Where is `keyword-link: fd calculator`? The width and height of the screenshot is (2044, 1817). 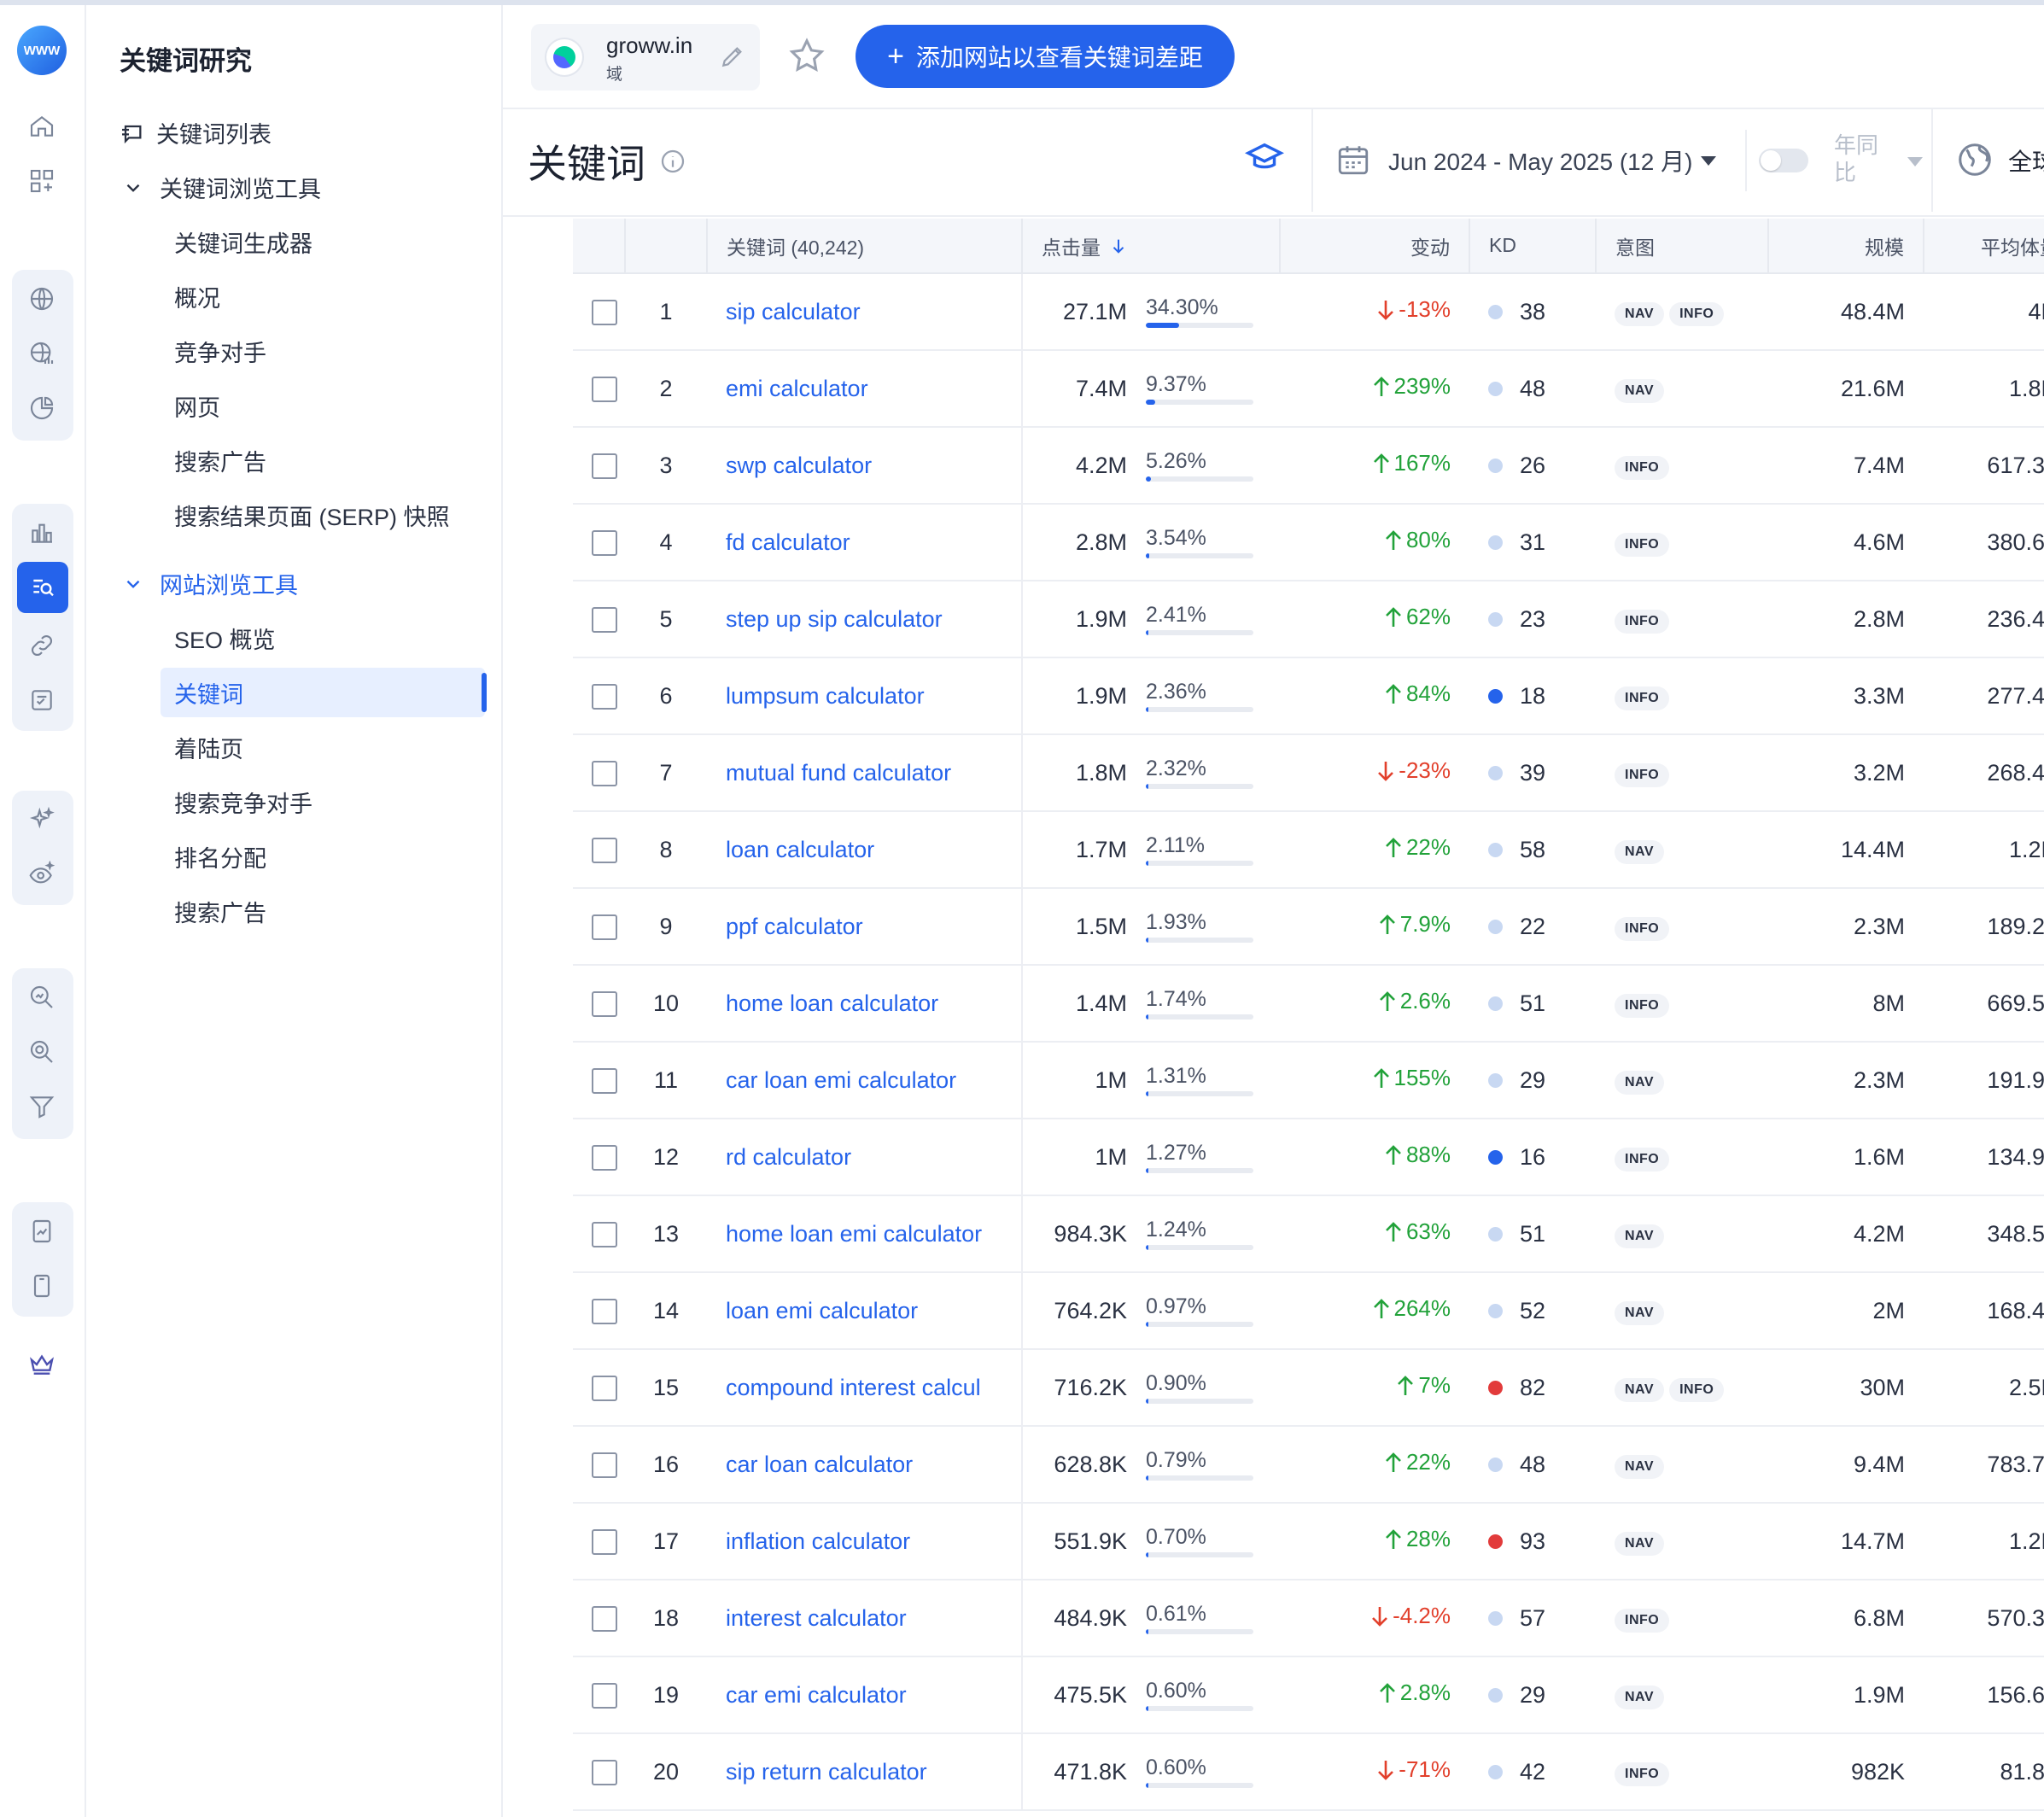
keyword-link: fd calculator is located at coordinates (864, 542).